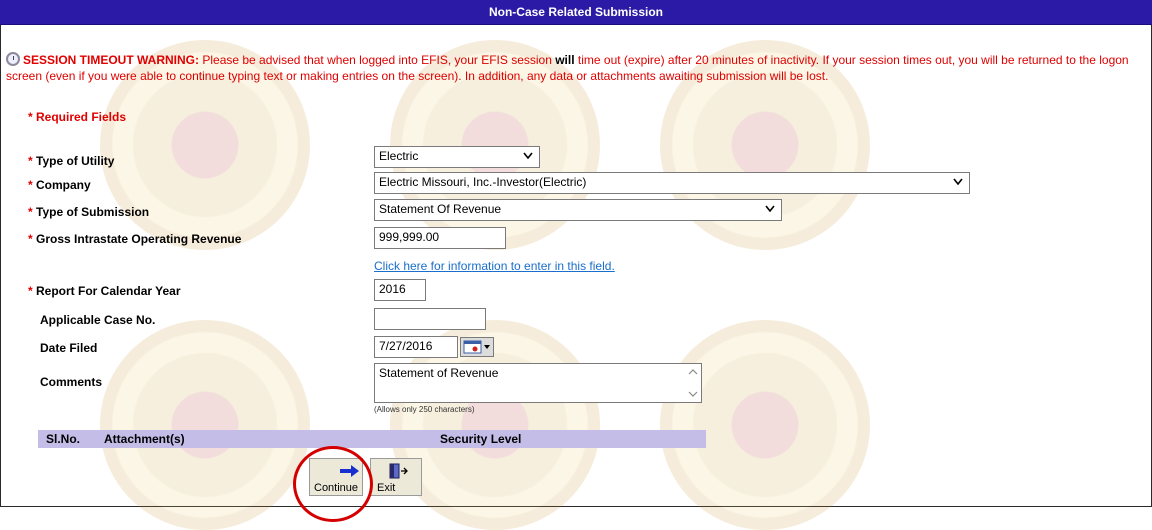  I want to click on submission-label-text: Type of Submission, so click(93, 212).